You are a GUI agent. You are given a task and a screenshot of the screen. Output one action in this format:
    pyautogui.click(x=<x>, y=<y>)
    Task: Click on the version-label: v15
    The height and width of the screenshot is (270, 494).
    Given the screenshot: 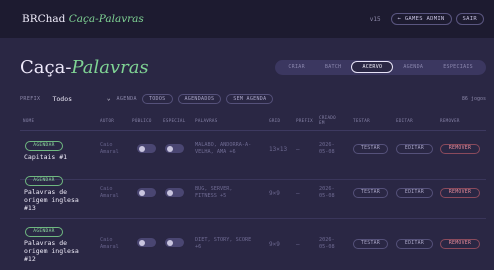 What is the action you would take?
    pyautogui.click(x=375, y=19)
    